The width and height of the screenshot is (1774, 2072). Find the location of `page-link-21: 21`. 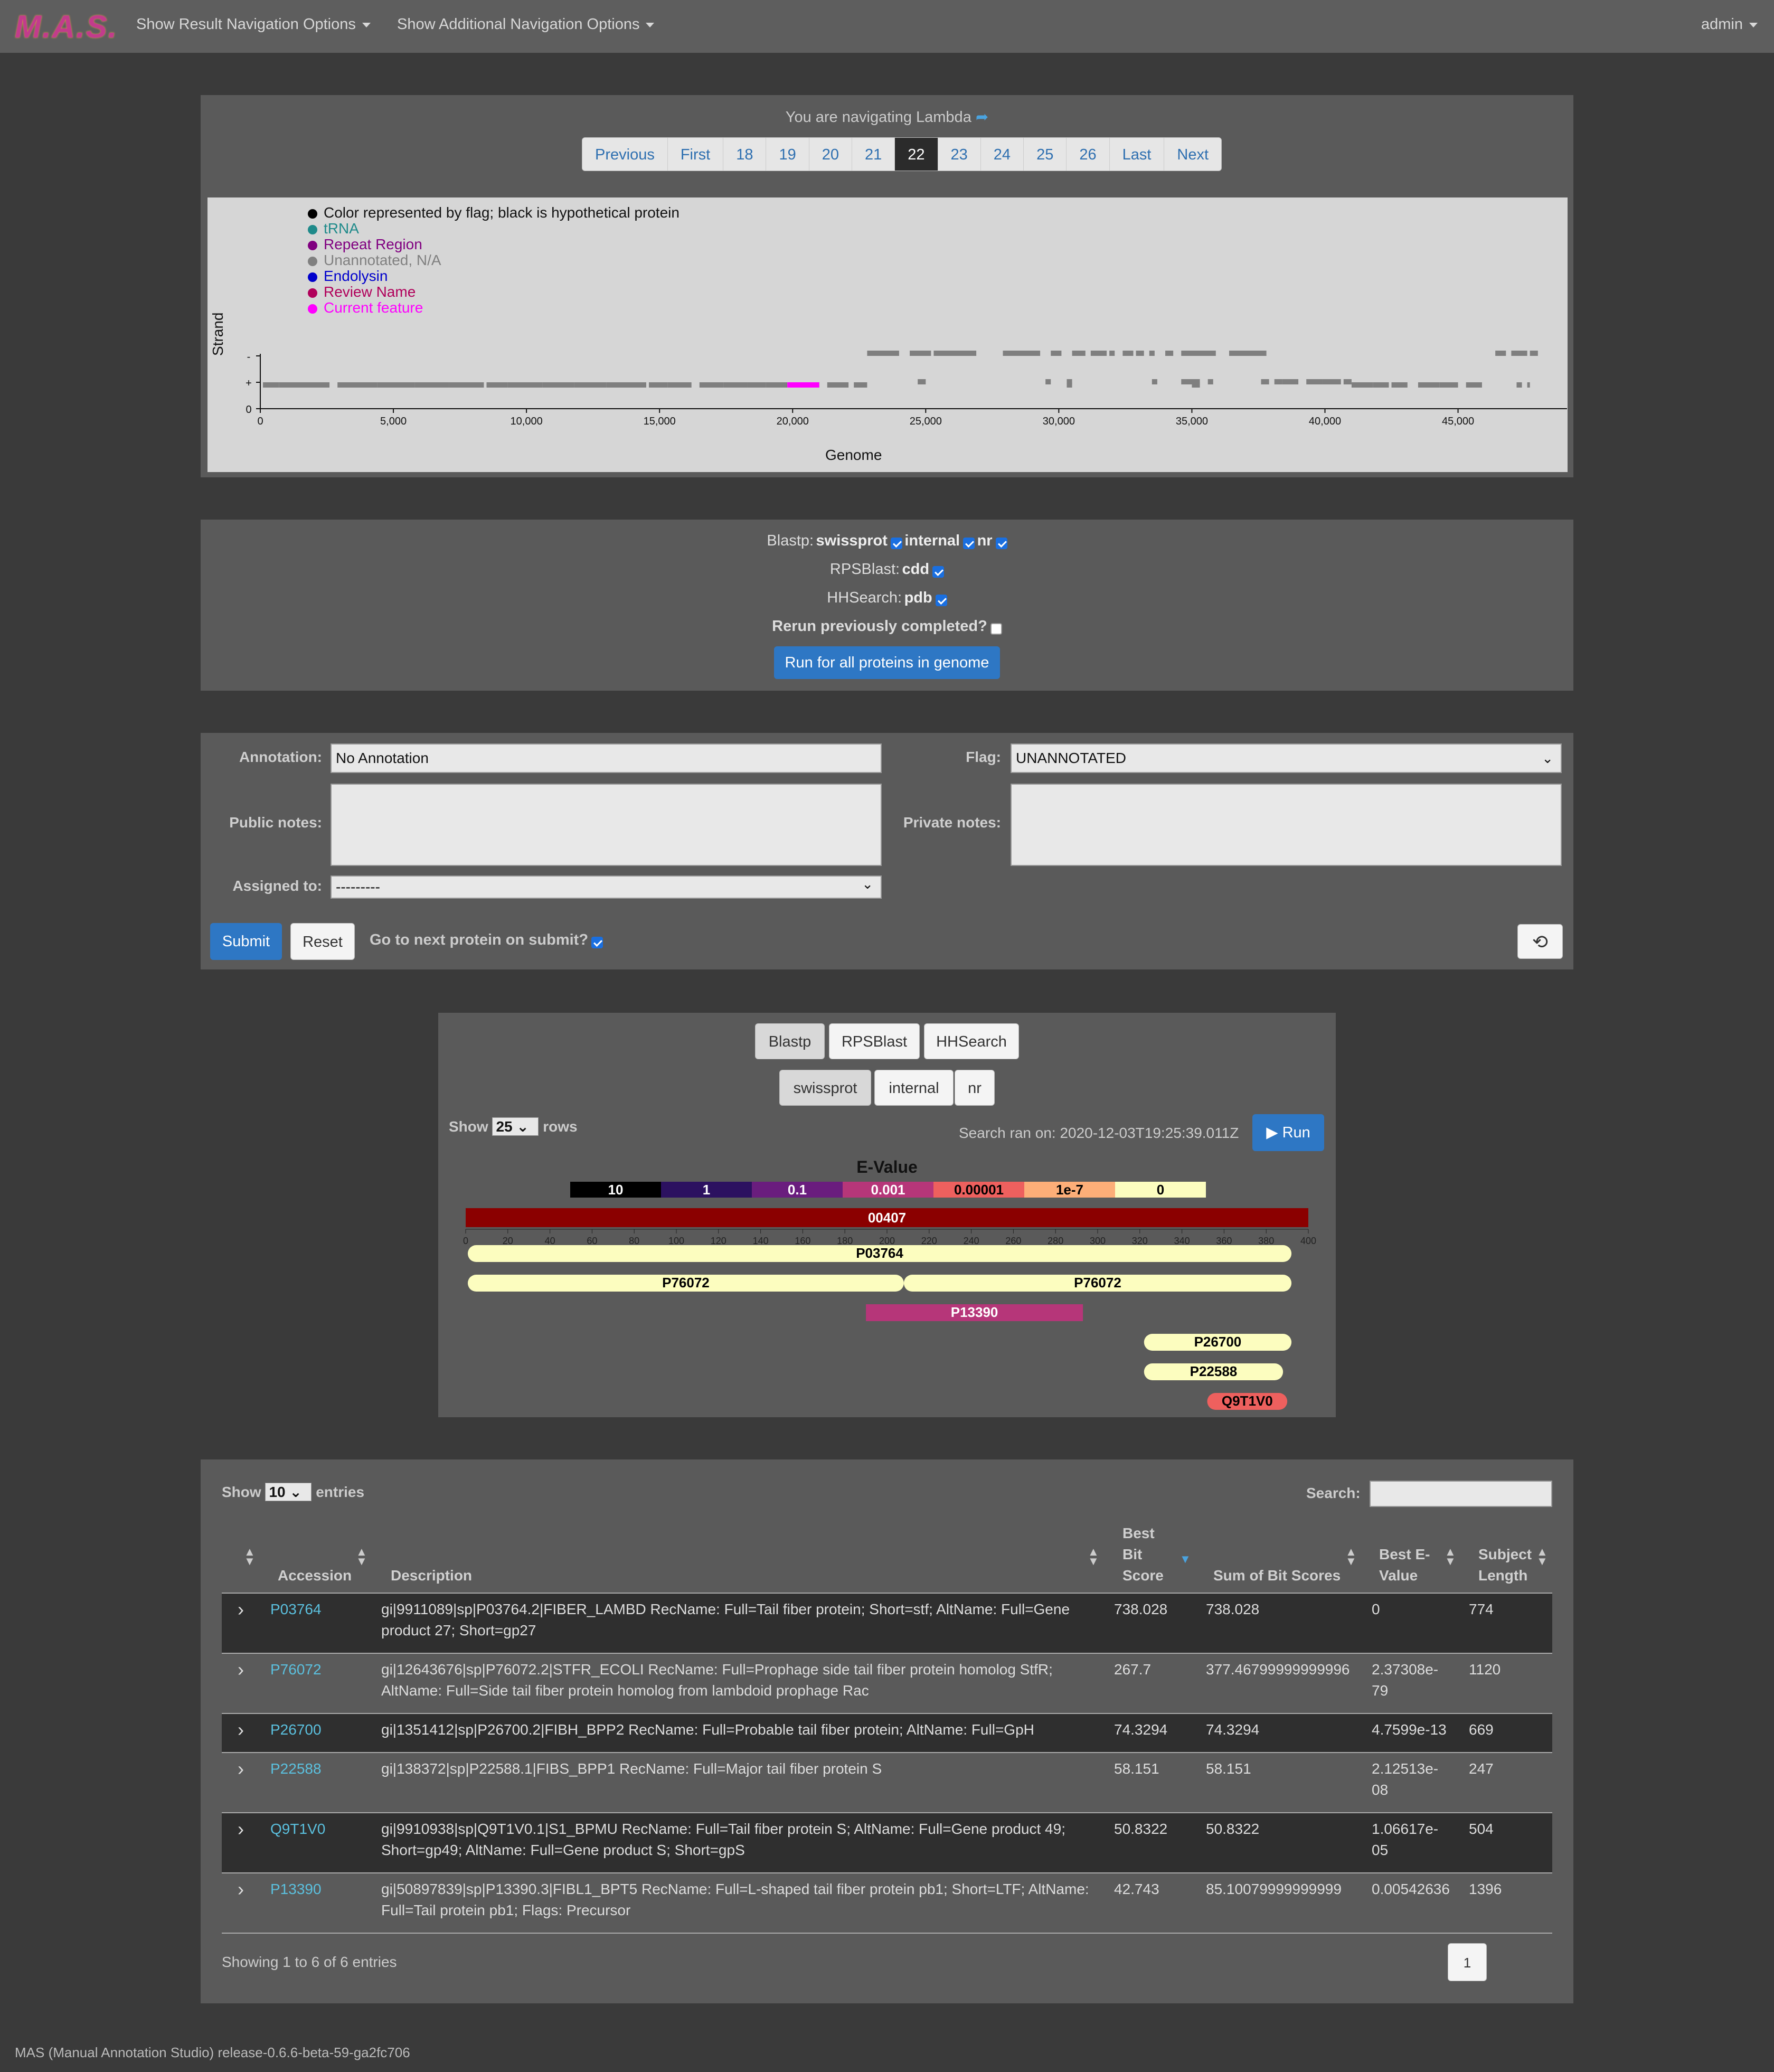

page-link-21: 21 is located at coordinates (873, 154).